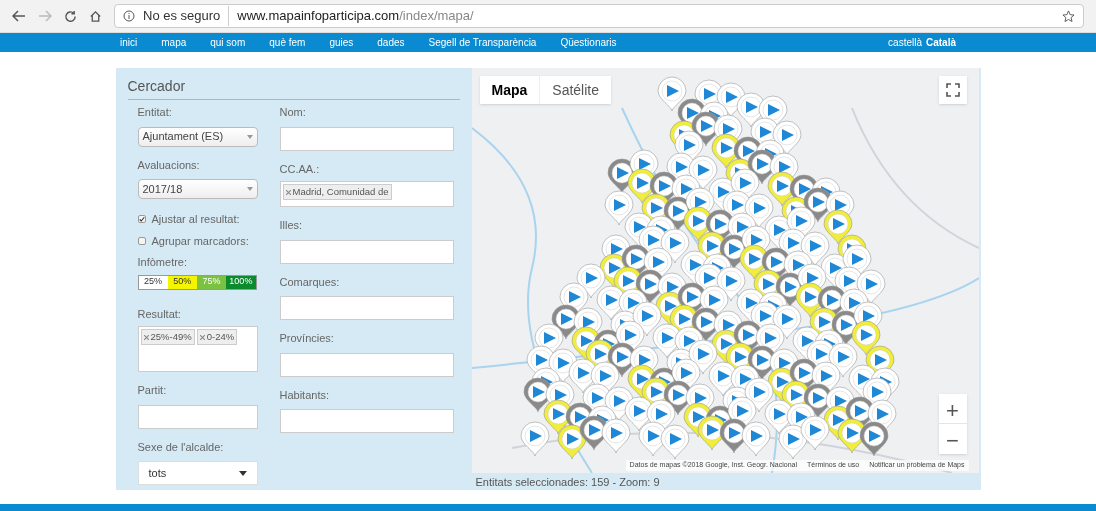 This screenshot has width=1096, height=511. Describe the element at coordinates (169, 165) in the screenshot. I see `field-label: Avaluacions:` at that location.